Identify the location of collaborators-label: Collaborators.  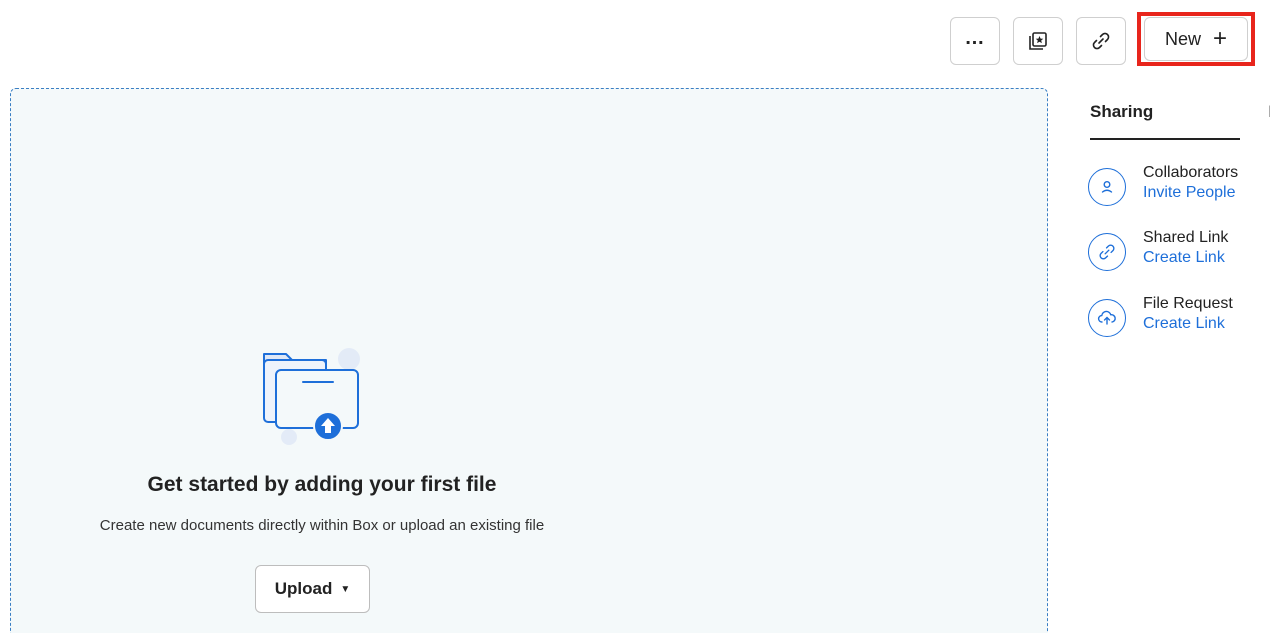
(1191, 172).